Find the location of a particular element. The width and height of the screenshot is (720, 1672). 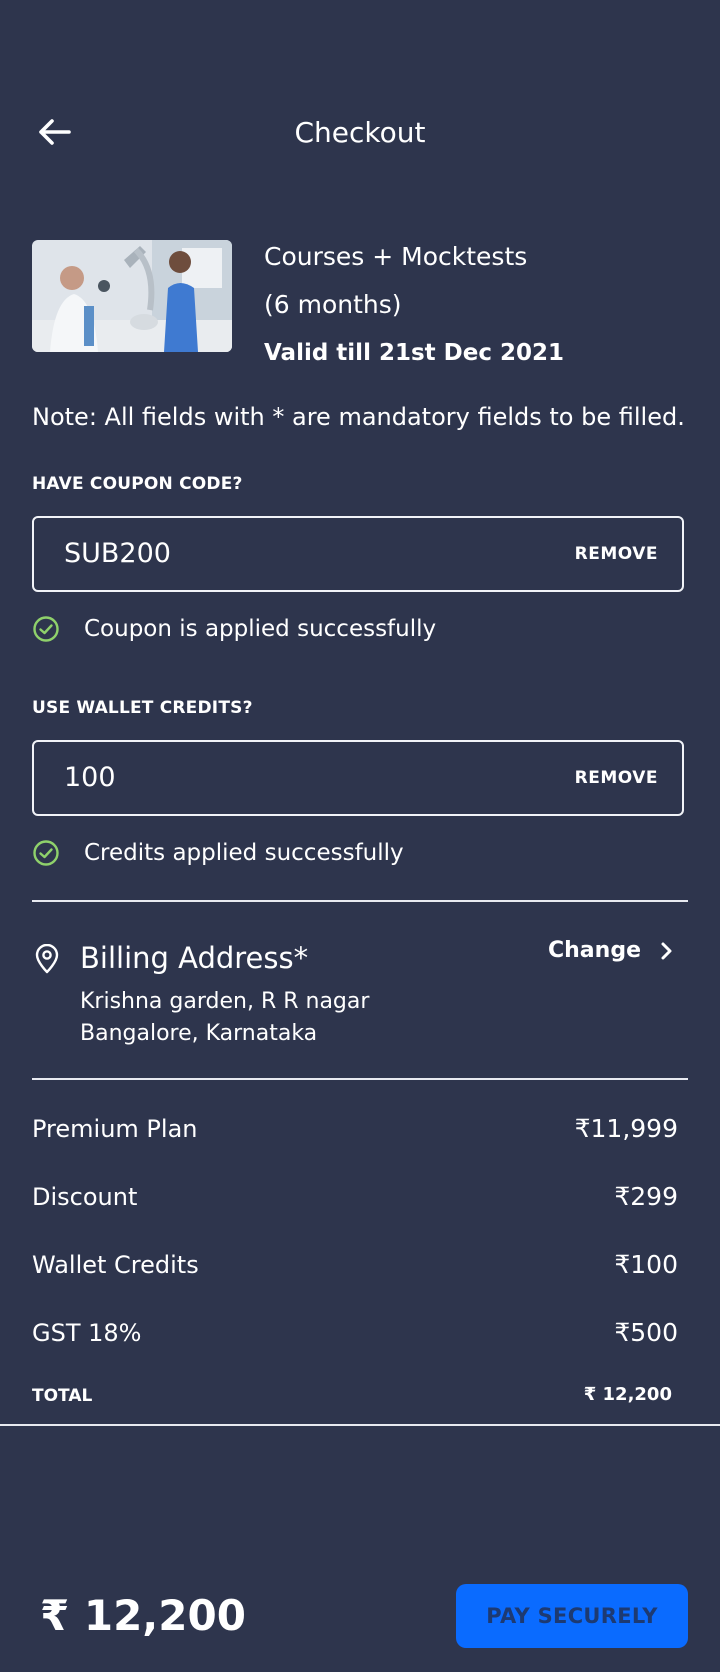

pay-securely-button: PAY SECURELY is located at coordinates (572, 1616).